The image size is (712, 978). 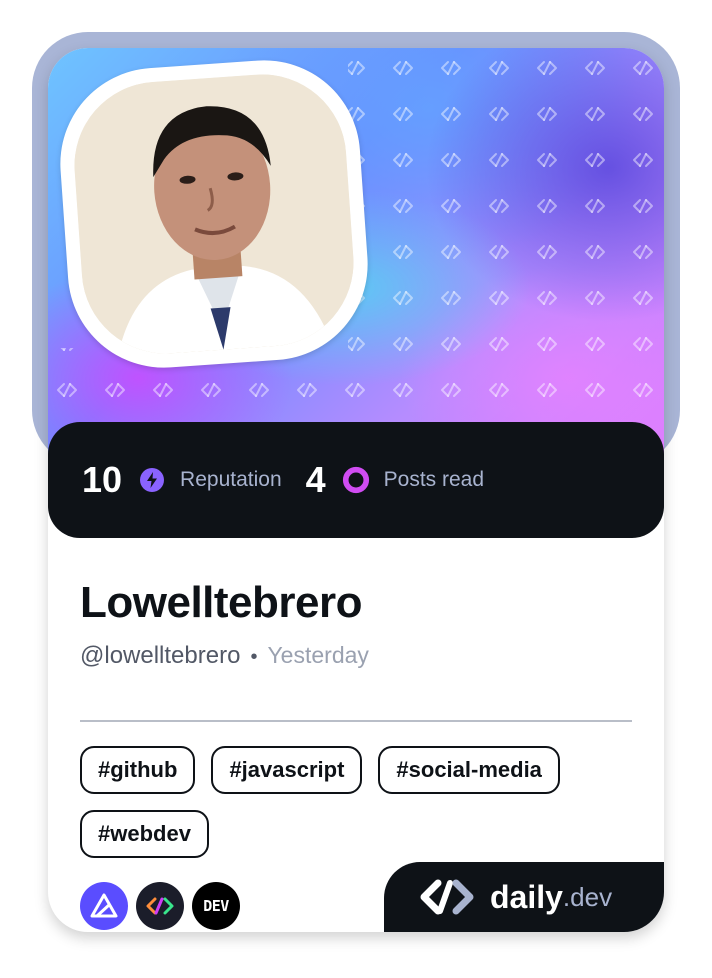 I want to click on tag-webdev: #webdev, so click(x=144, y=834).